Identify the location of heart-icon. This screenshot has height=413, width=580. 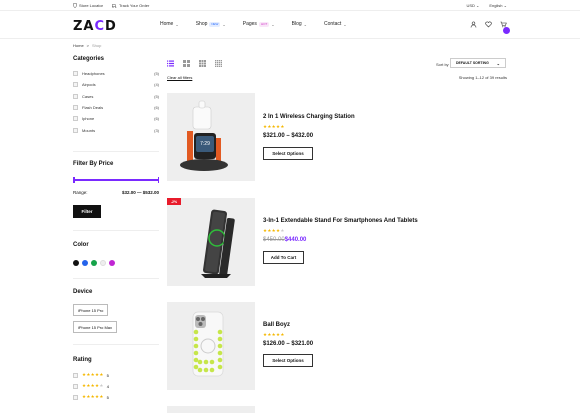
(488, 24).